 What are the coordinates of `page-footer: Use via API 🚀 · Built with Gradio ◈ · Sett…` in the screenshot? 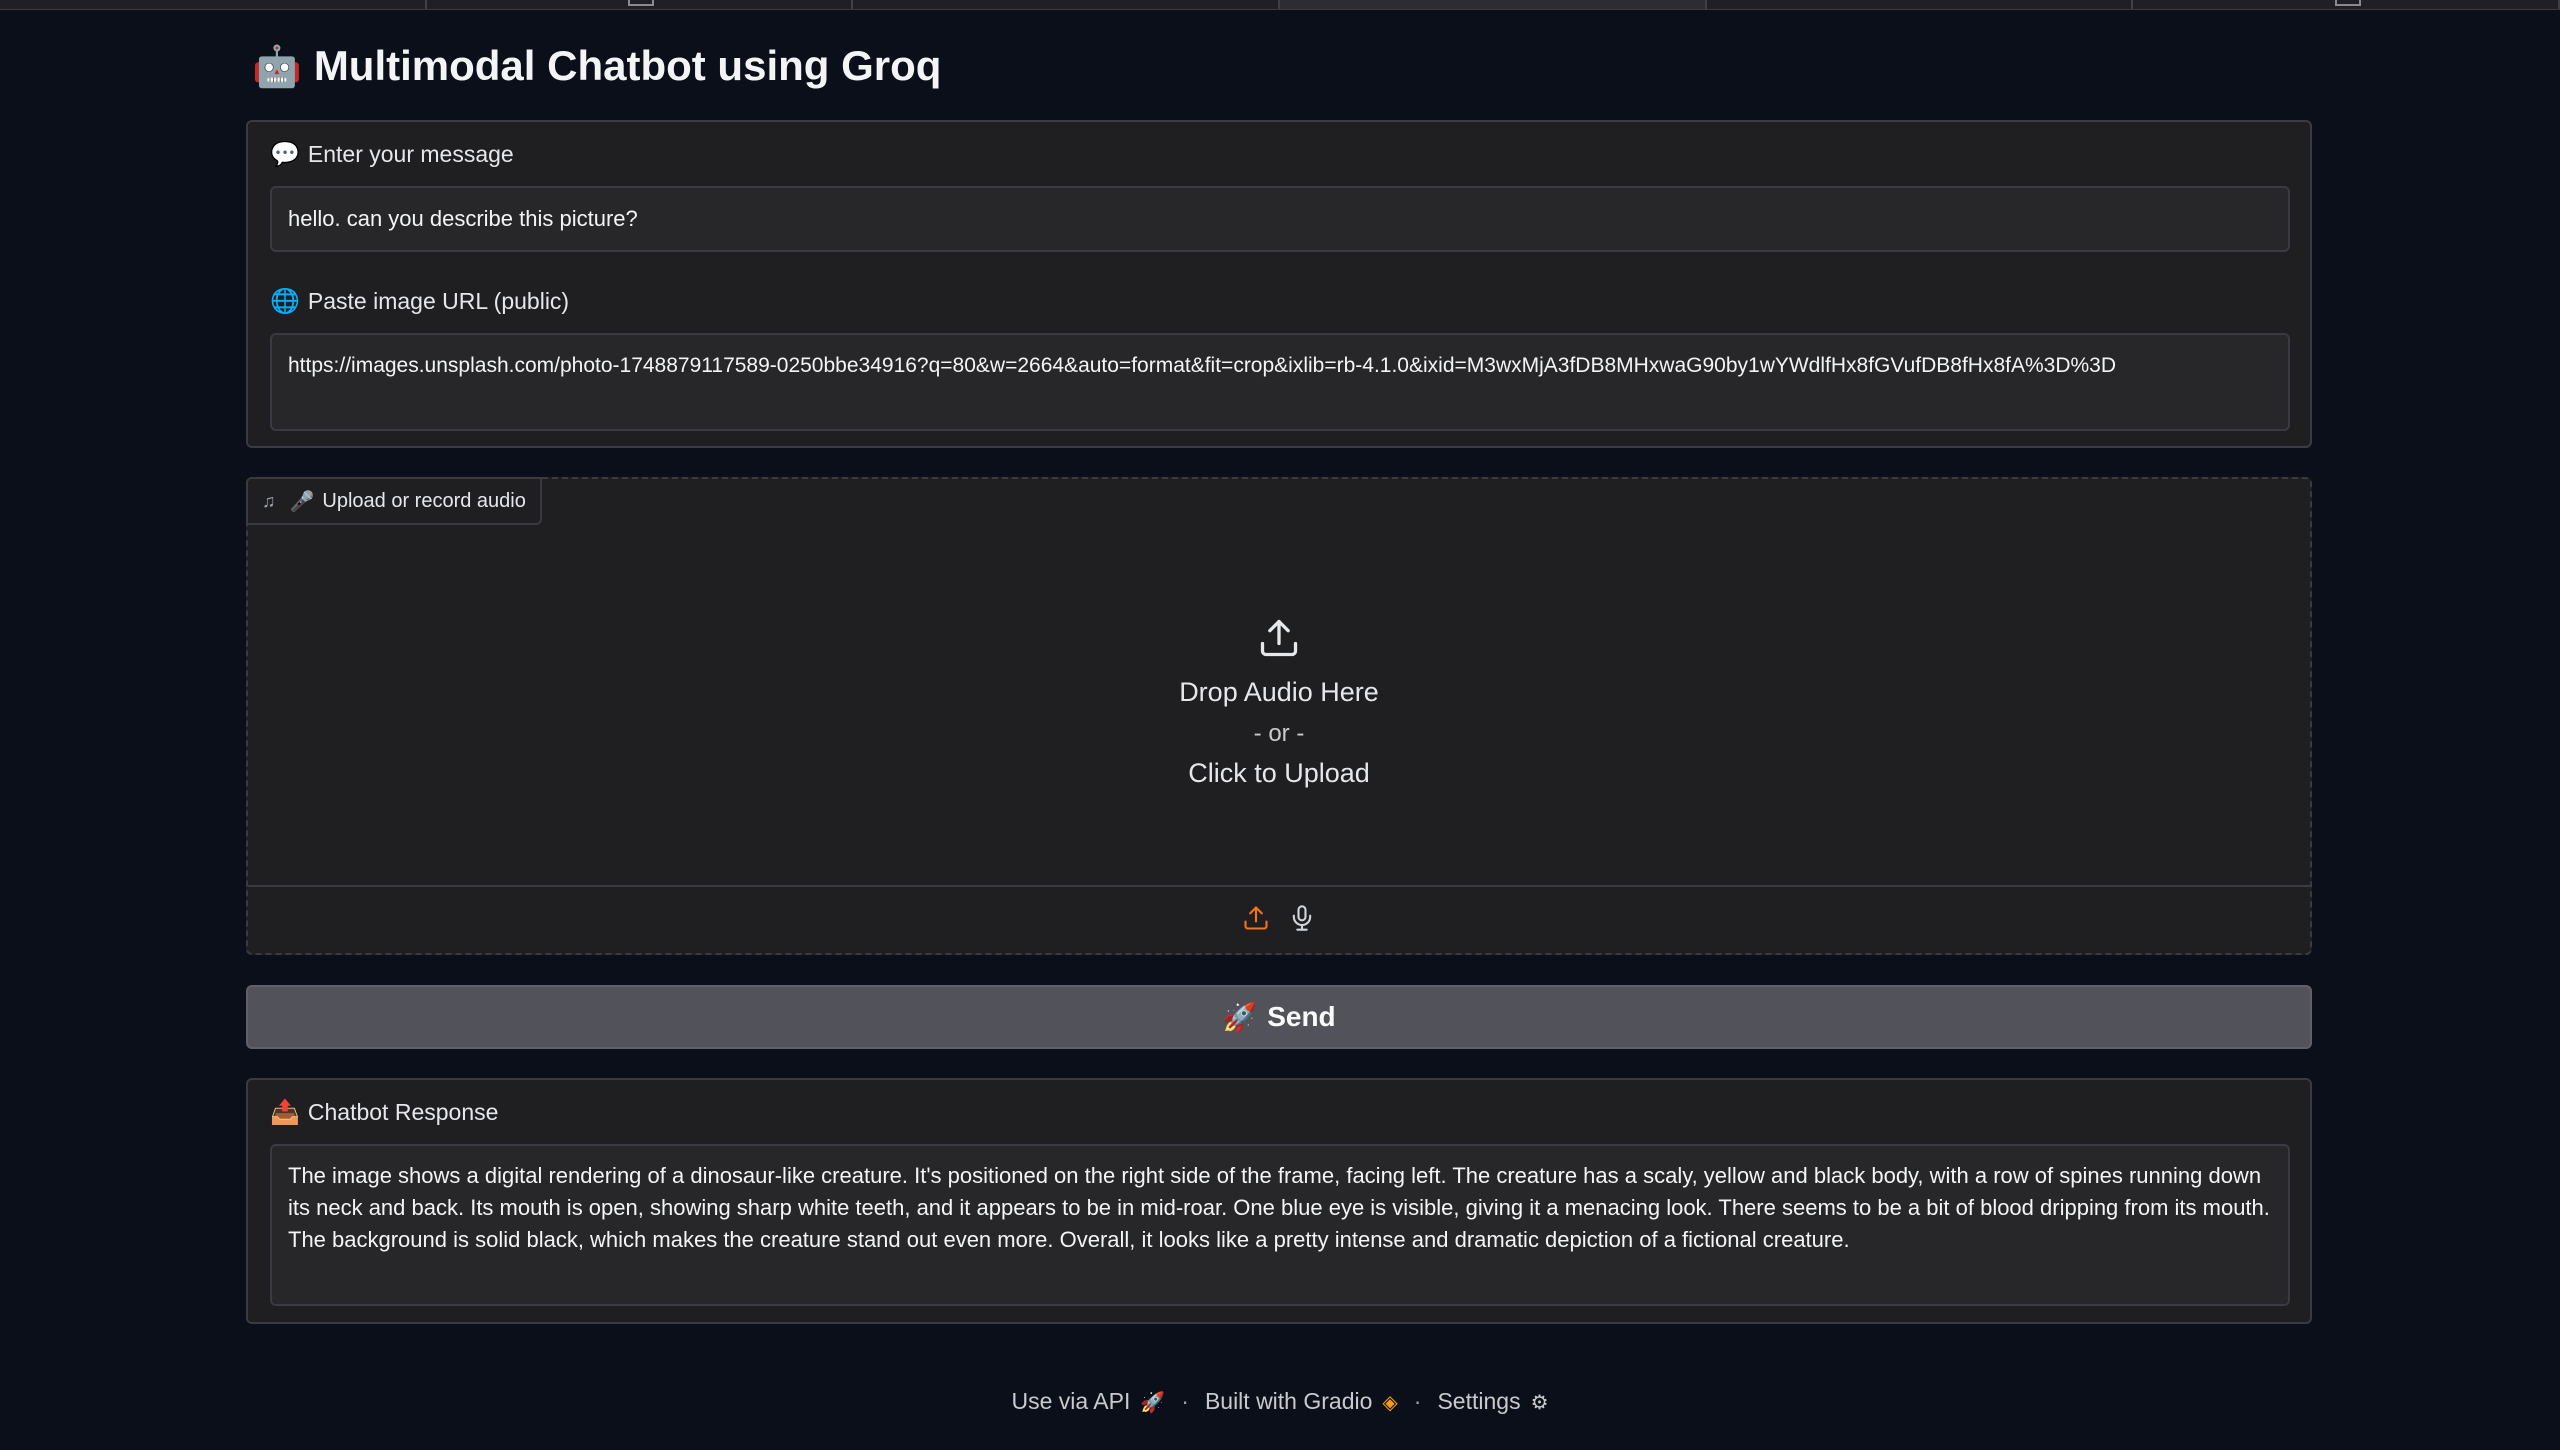 It's located at (1280, 1401).